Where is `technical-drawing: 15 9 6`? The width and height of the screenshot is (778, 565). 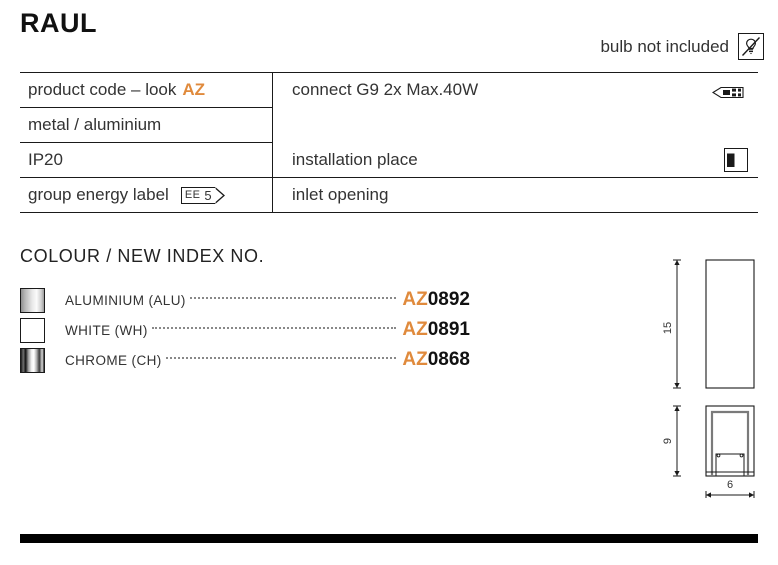
technical-drawing: 15 9 6 is located at coordinates (715, 373).